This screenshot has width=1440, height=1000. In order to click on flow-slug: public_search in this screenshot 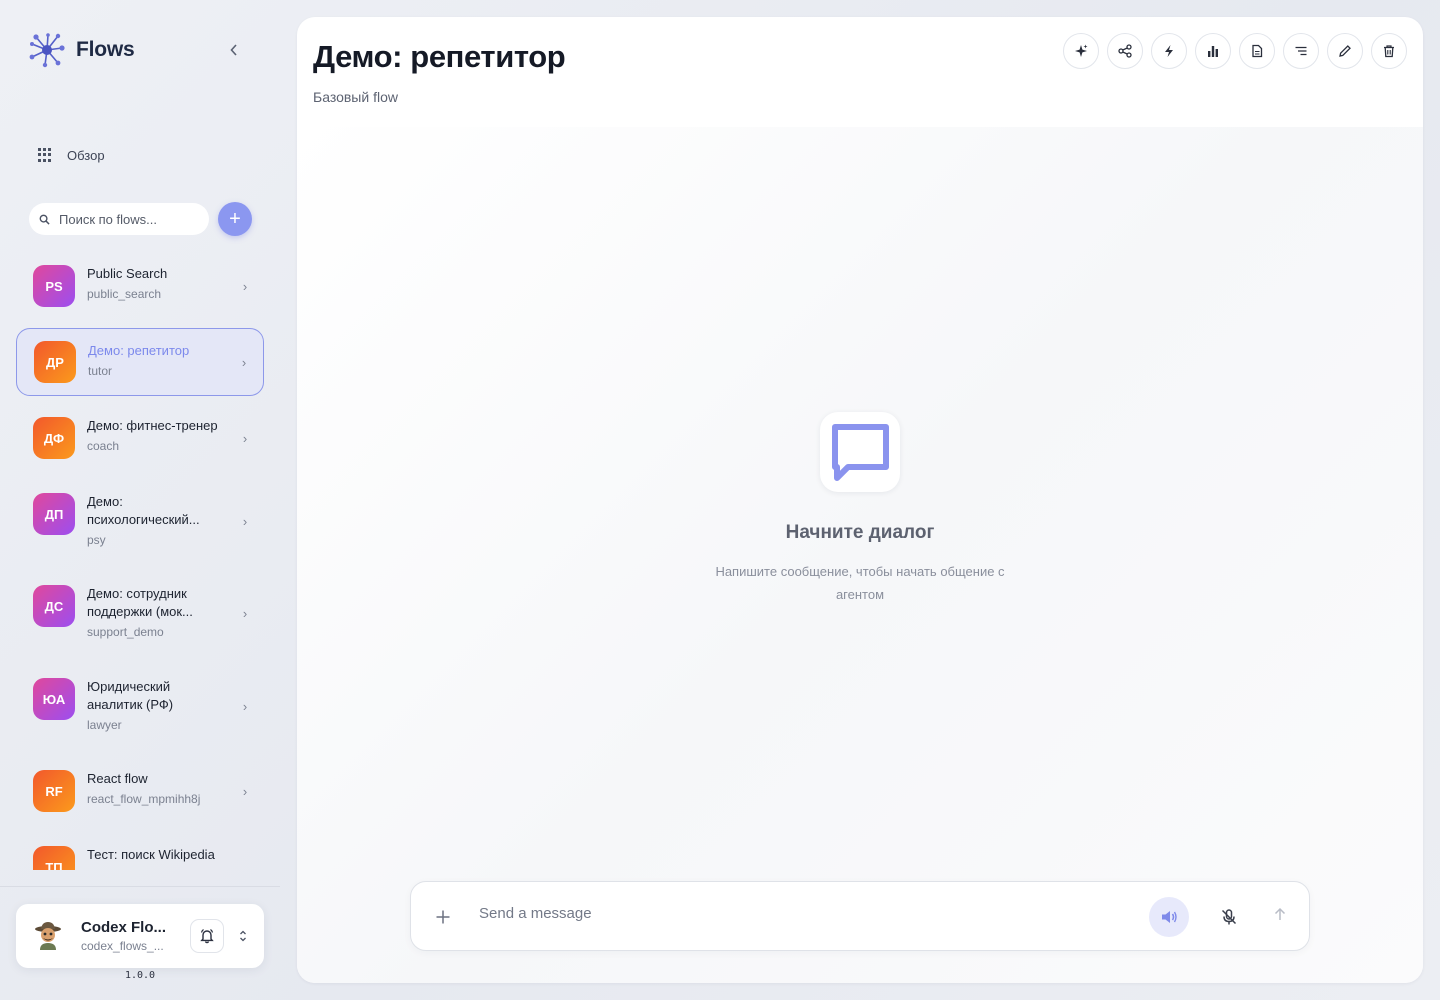, I will do `click(124, 294)`.